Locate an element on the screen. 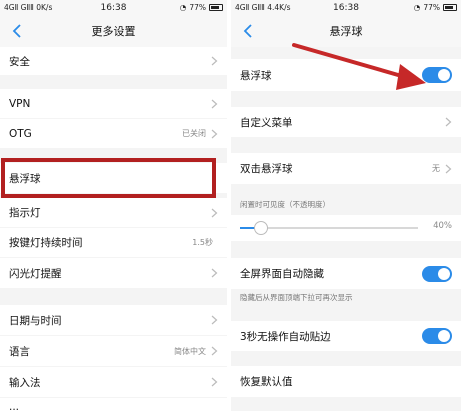  item-label: 语言 is located at coordinates (19, 351).